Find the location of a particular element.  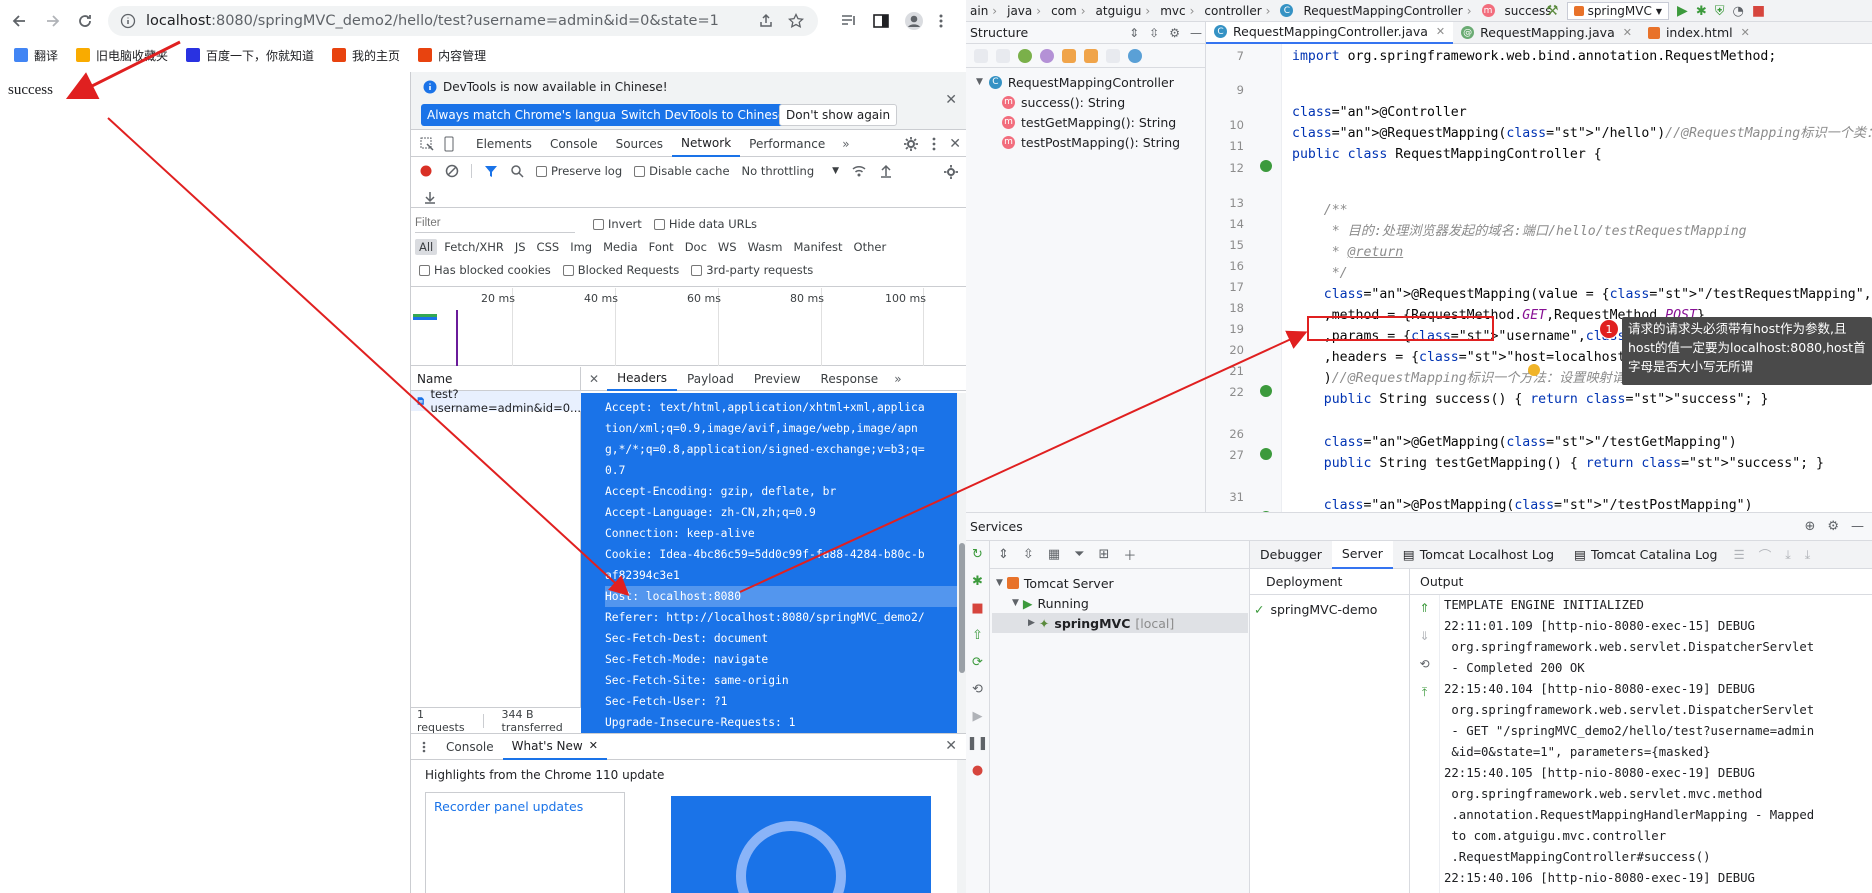

structure-item-method: m success(): String is located at coordinates (1063, 102).